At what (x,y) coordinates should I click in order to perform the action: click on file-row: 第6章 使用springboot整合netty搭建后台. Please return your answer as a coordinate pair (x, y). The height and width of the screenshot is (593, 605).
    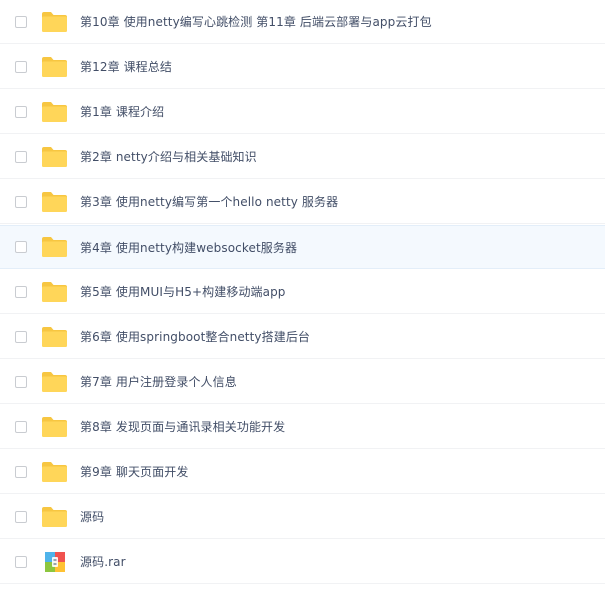
    Looking at the image, I should click on (302, 337).